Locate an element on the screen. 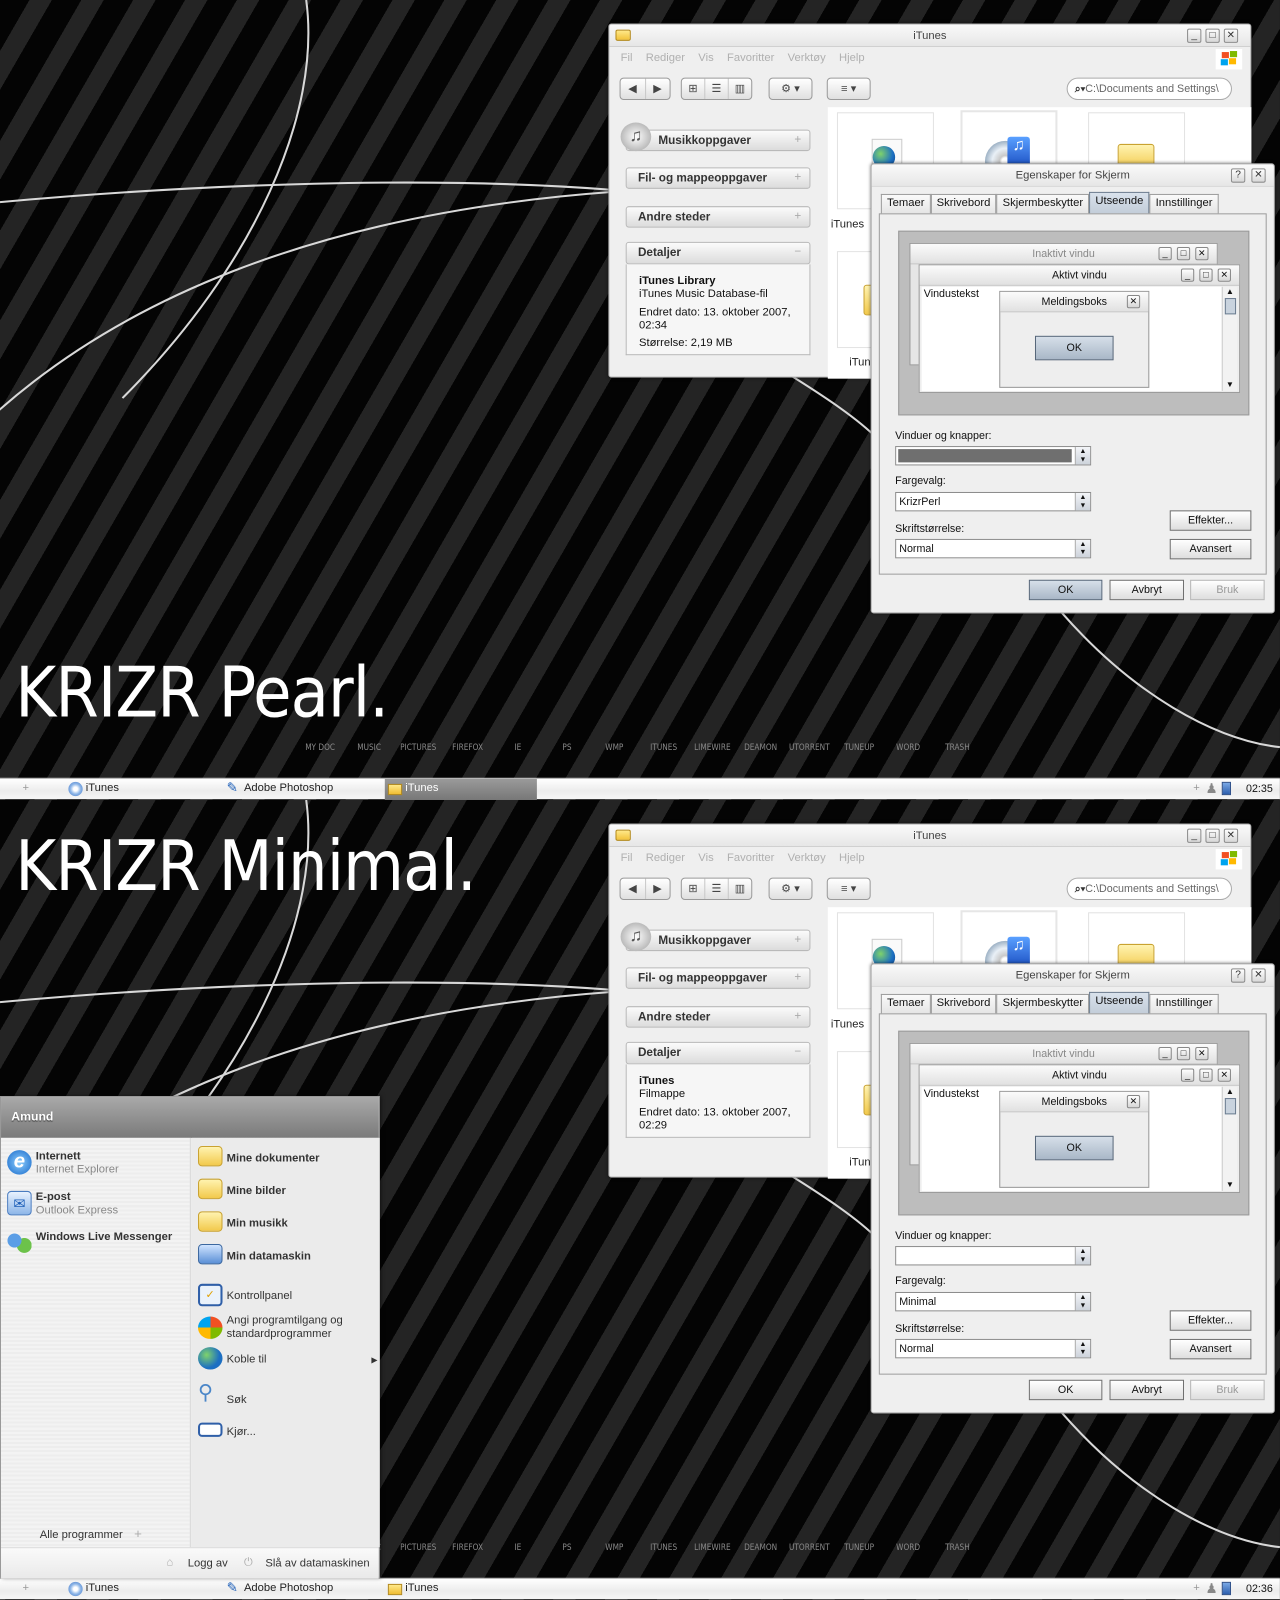 This screenshot has width=1280, height=1600. clock: 02:35 is located at coordinates (1259, 789).